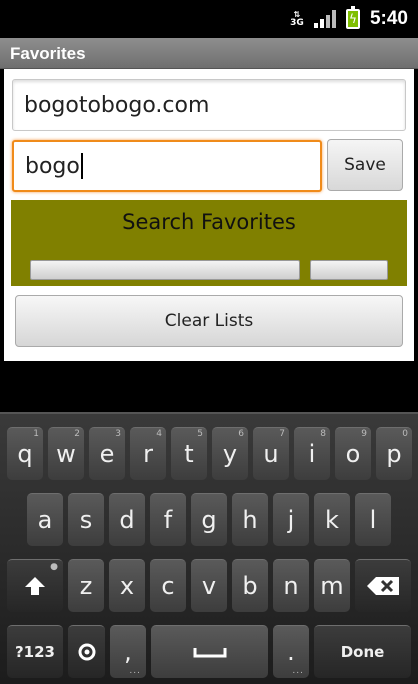 This screenshot has height=684, width=418. I want to click on key-label: z, so click(86, 586).